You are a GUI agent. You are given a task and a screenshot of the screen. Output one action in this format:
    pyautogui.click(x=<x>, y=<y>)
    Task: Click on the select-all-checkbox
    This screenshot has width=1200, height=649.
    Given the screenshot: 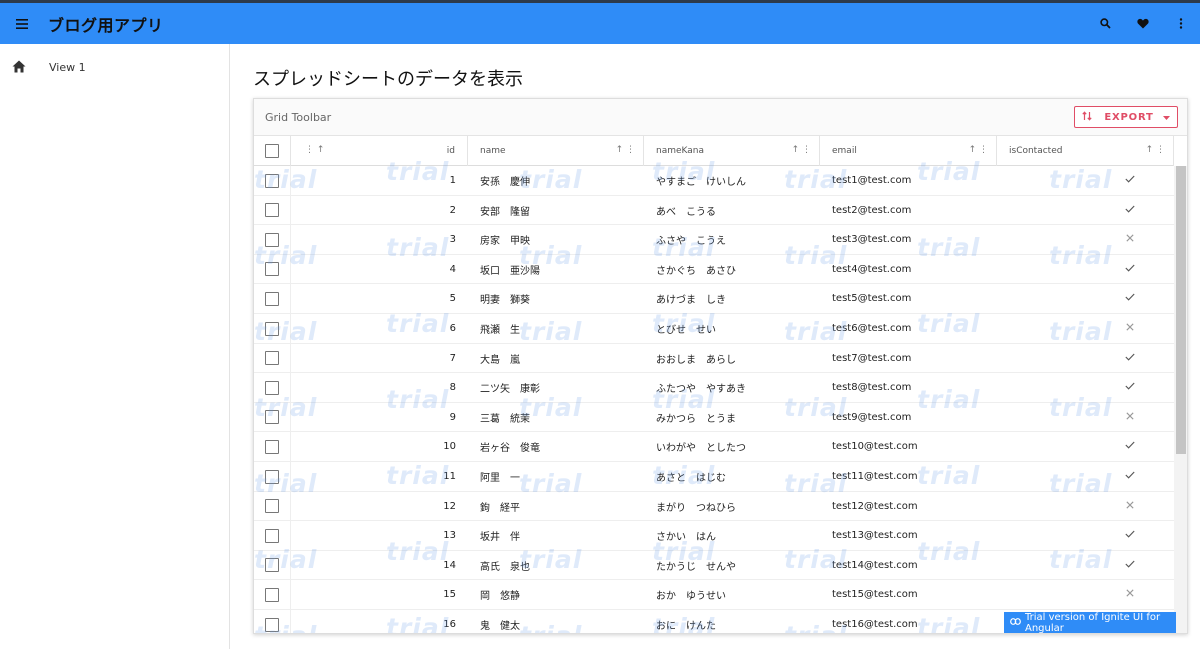 What is the action you would take?
    pyautogui.click(x=272, y=151)
    